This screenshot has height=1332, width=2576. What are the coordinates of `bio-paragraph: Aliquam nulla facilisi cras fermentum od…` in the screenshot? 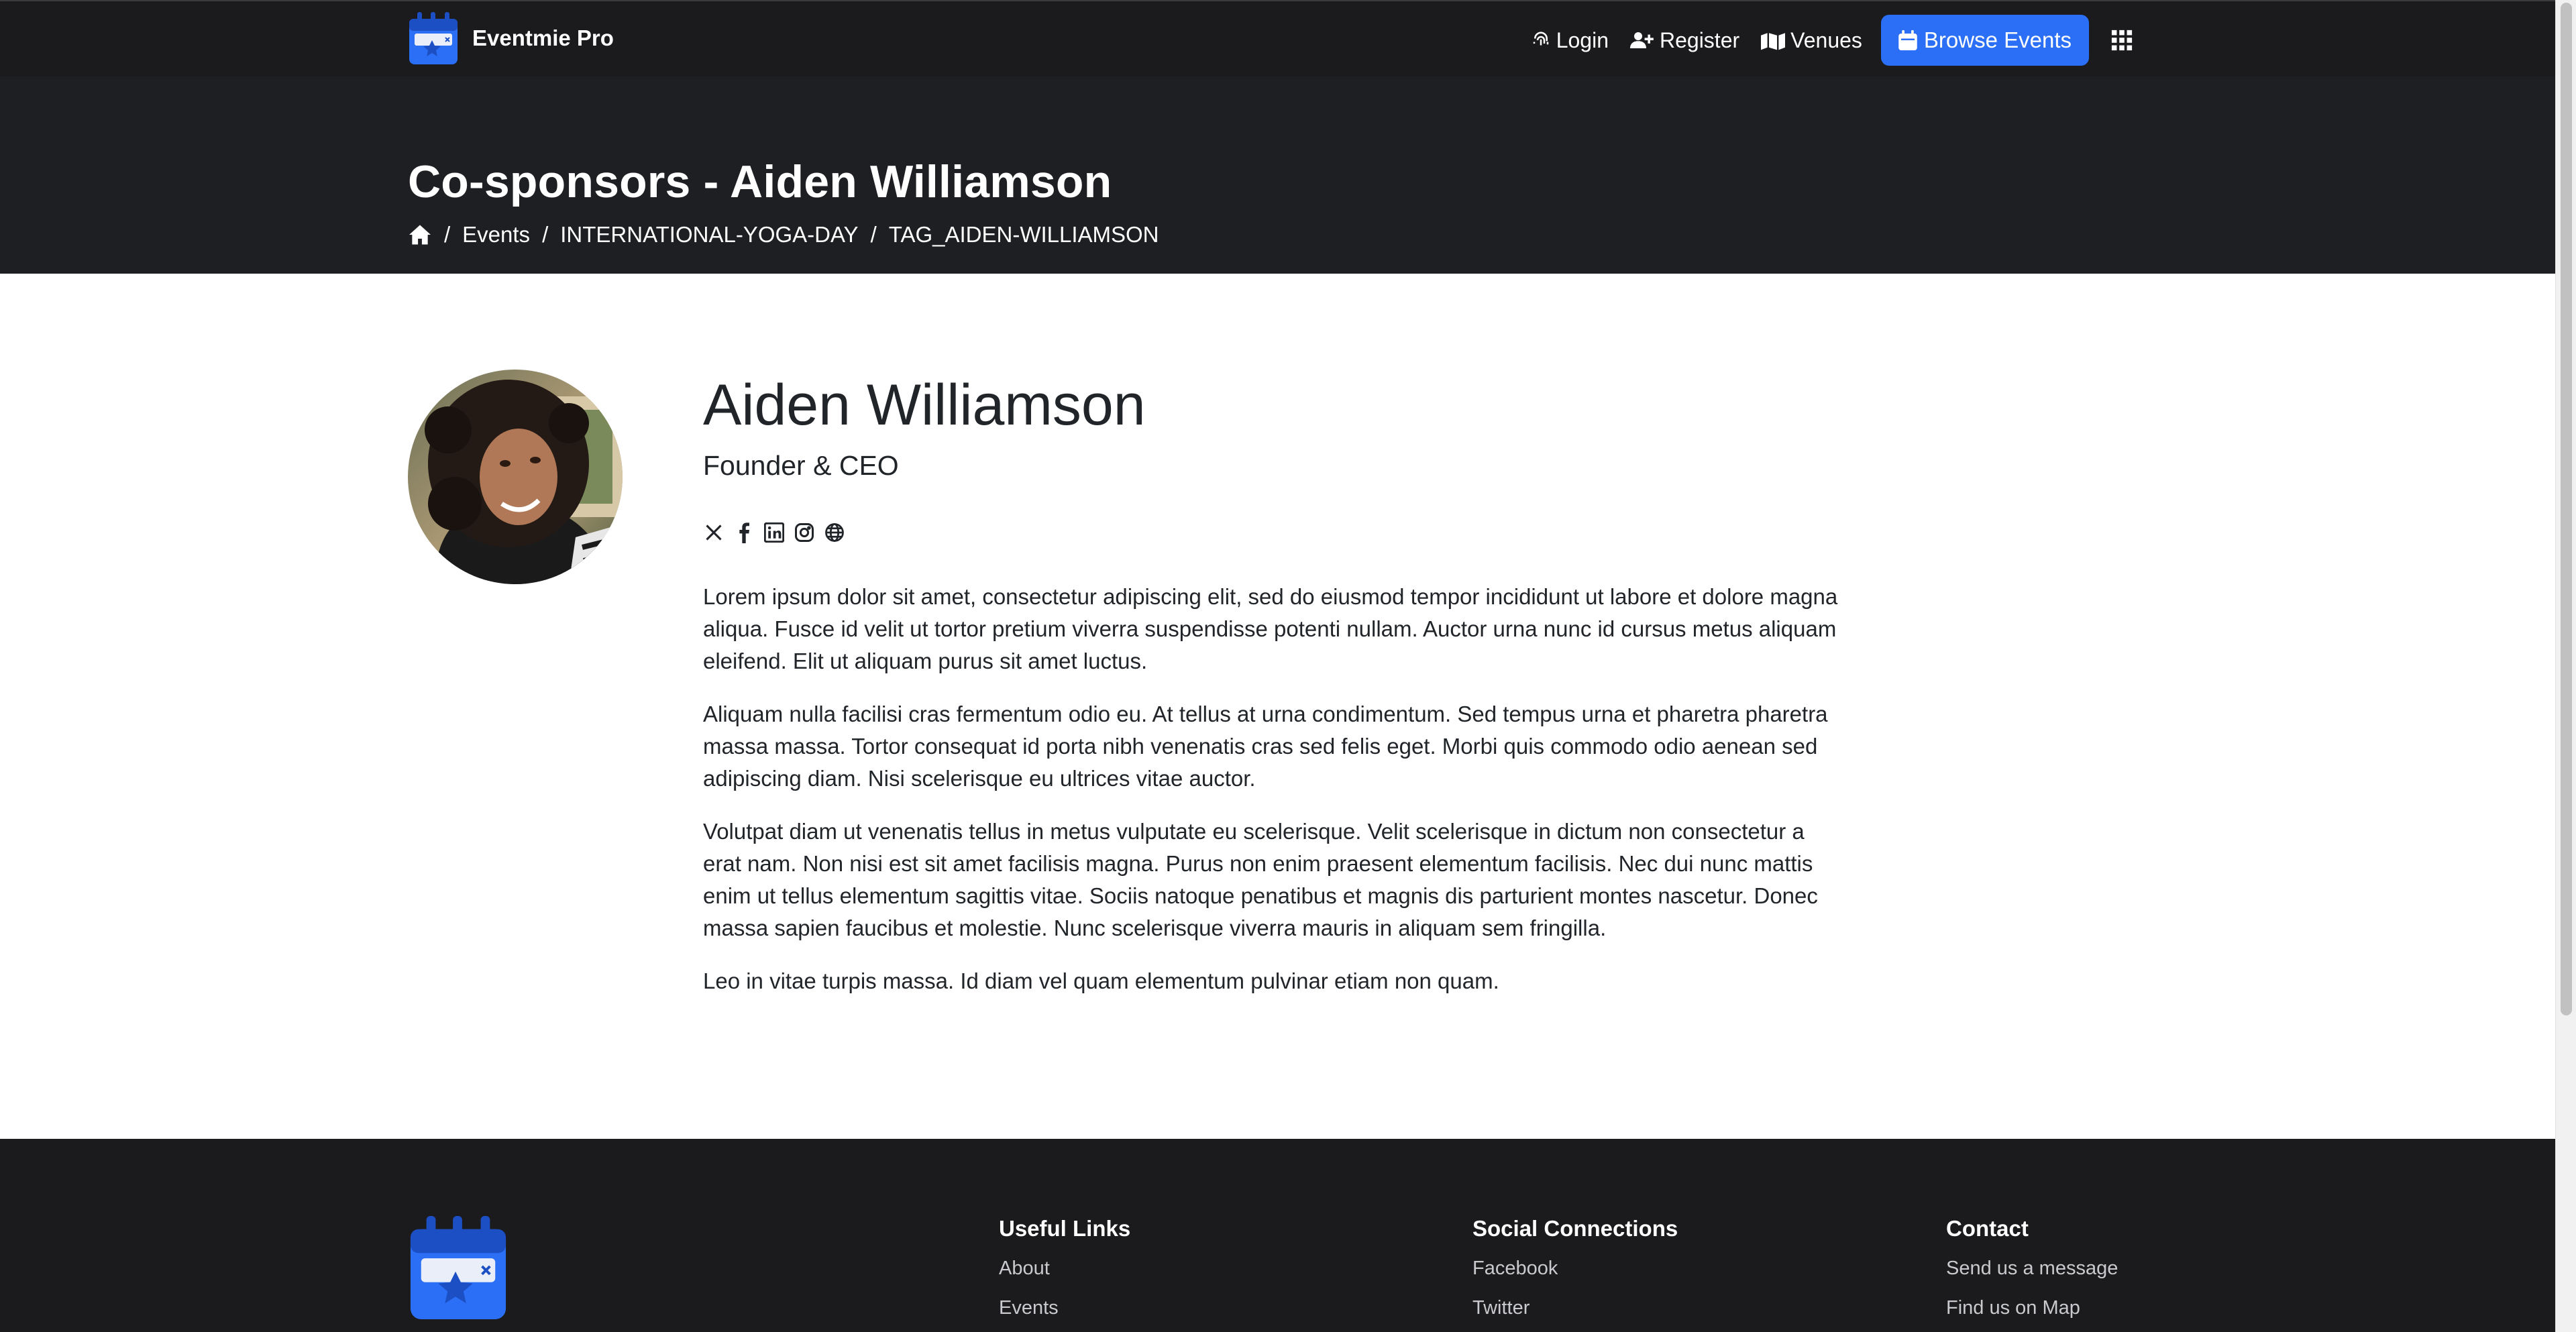 It's located at (1265, 746).